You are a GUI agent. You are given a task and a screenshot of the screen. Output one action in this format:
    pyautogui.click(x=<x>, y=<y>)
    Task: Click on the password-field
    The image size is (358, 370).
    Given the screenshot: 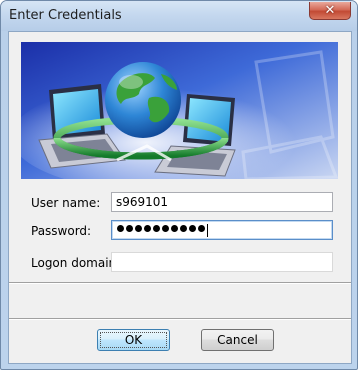 What is the action you would take?
    pyautogui.click(x=222, y=230)
    